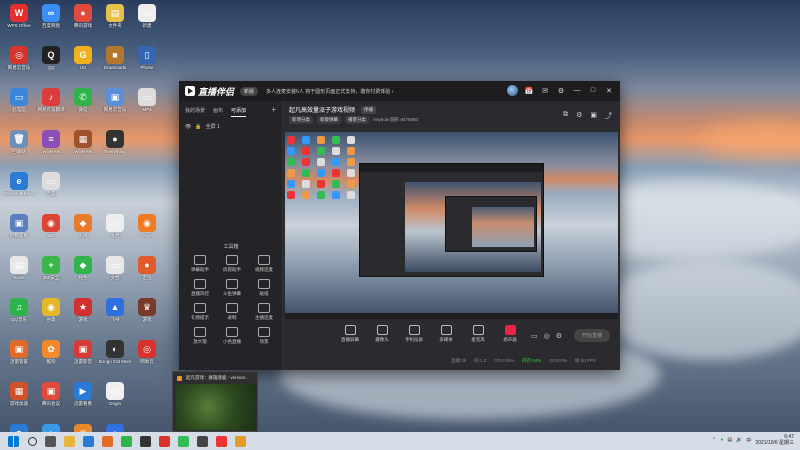  What do you see at coordinates (329, 91) in the screenshot?
I see `notice-banner: 多人连麦安装6人 将于圆形页面正式支持，邀你付费体验 ›` at bounding box center [329, 91].